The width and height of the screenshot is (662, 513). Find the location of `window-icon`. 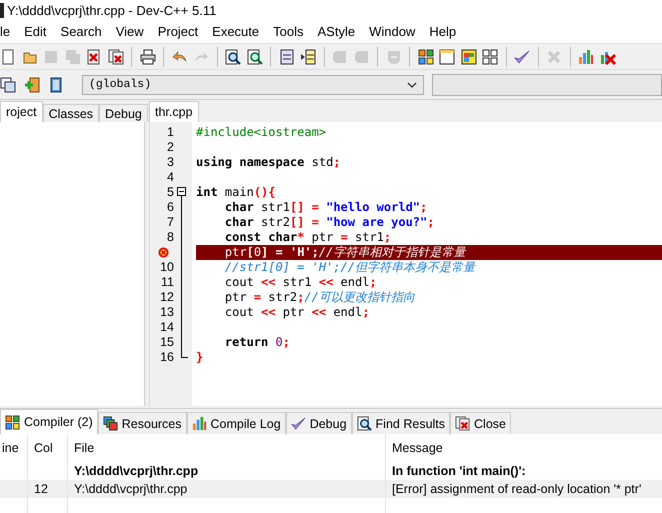

window-icon is located at coordinates (447, 56).